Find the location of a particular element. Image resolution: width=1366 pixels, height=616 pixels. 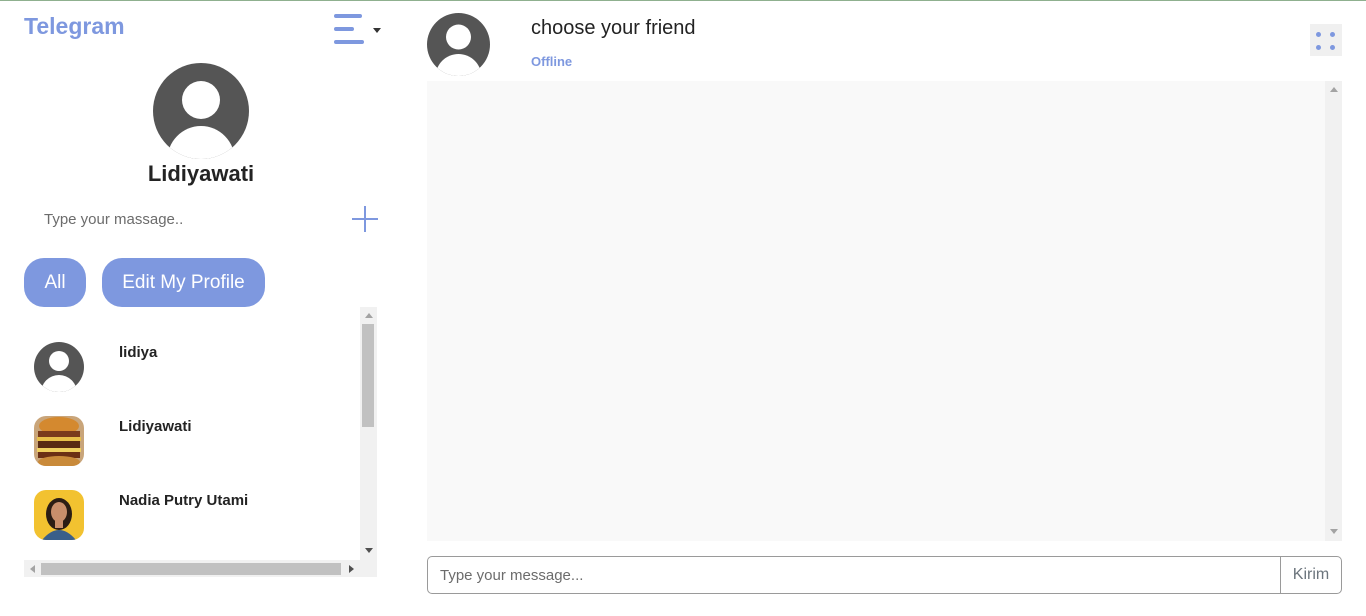

tab-all: All is located at coordinates (55, 282).